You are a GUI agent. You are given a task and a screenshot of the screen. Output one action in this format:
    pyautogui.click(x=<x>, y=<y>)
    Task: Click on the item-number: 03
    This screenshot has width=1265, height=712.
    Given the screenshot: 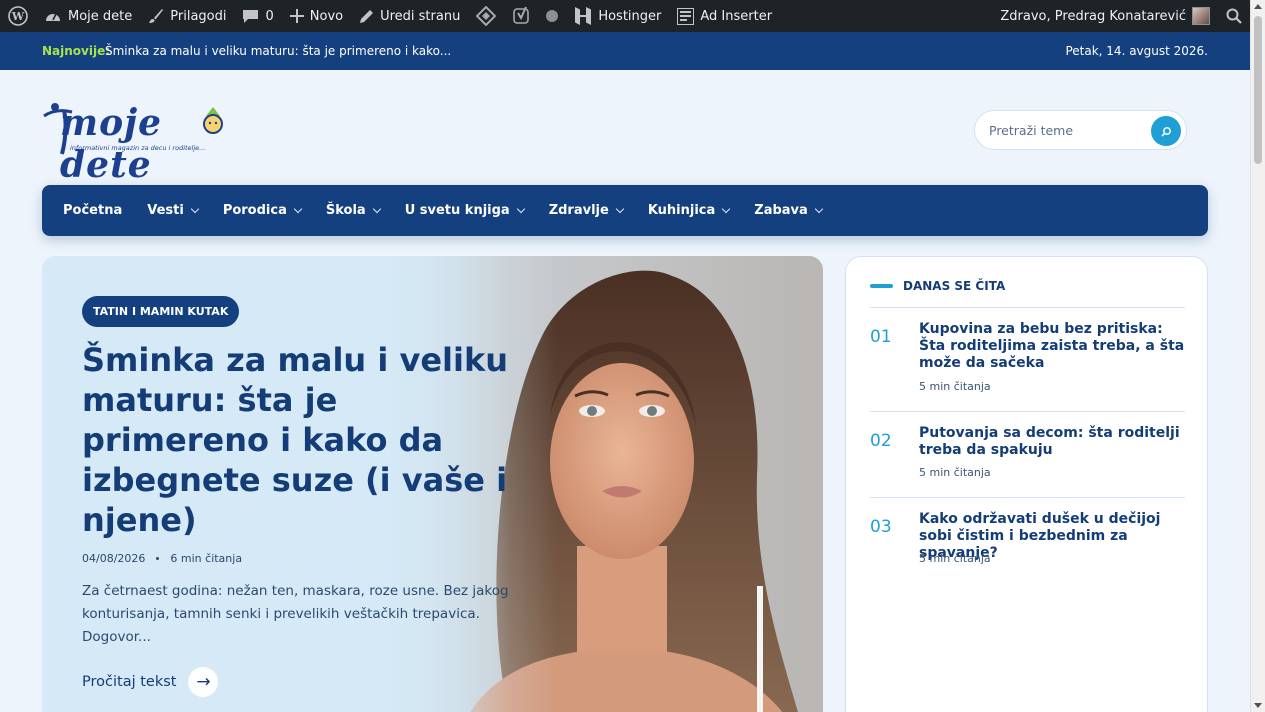 What is the action you would take?
    pyautogui.click(x=881, y=527)
    